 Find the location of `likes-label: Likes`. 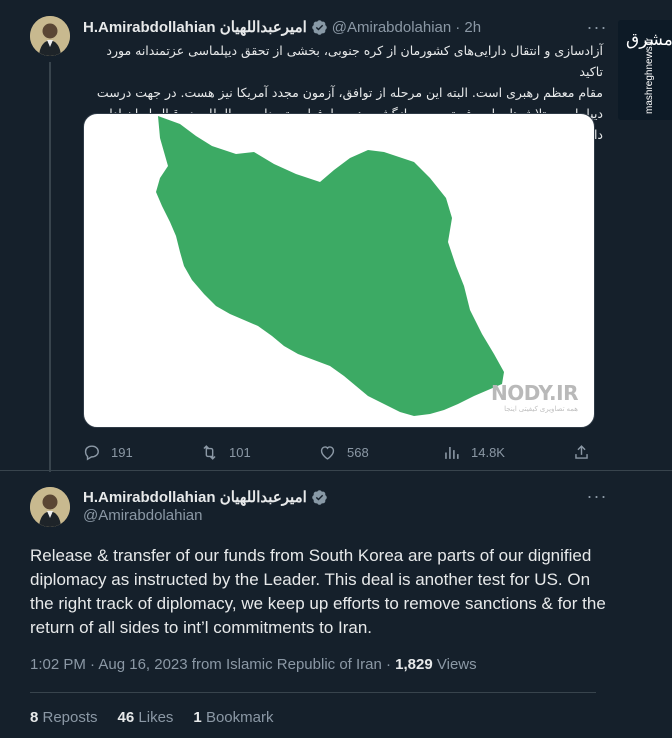

likes-label: Likes is located at coordinates (154, 717).